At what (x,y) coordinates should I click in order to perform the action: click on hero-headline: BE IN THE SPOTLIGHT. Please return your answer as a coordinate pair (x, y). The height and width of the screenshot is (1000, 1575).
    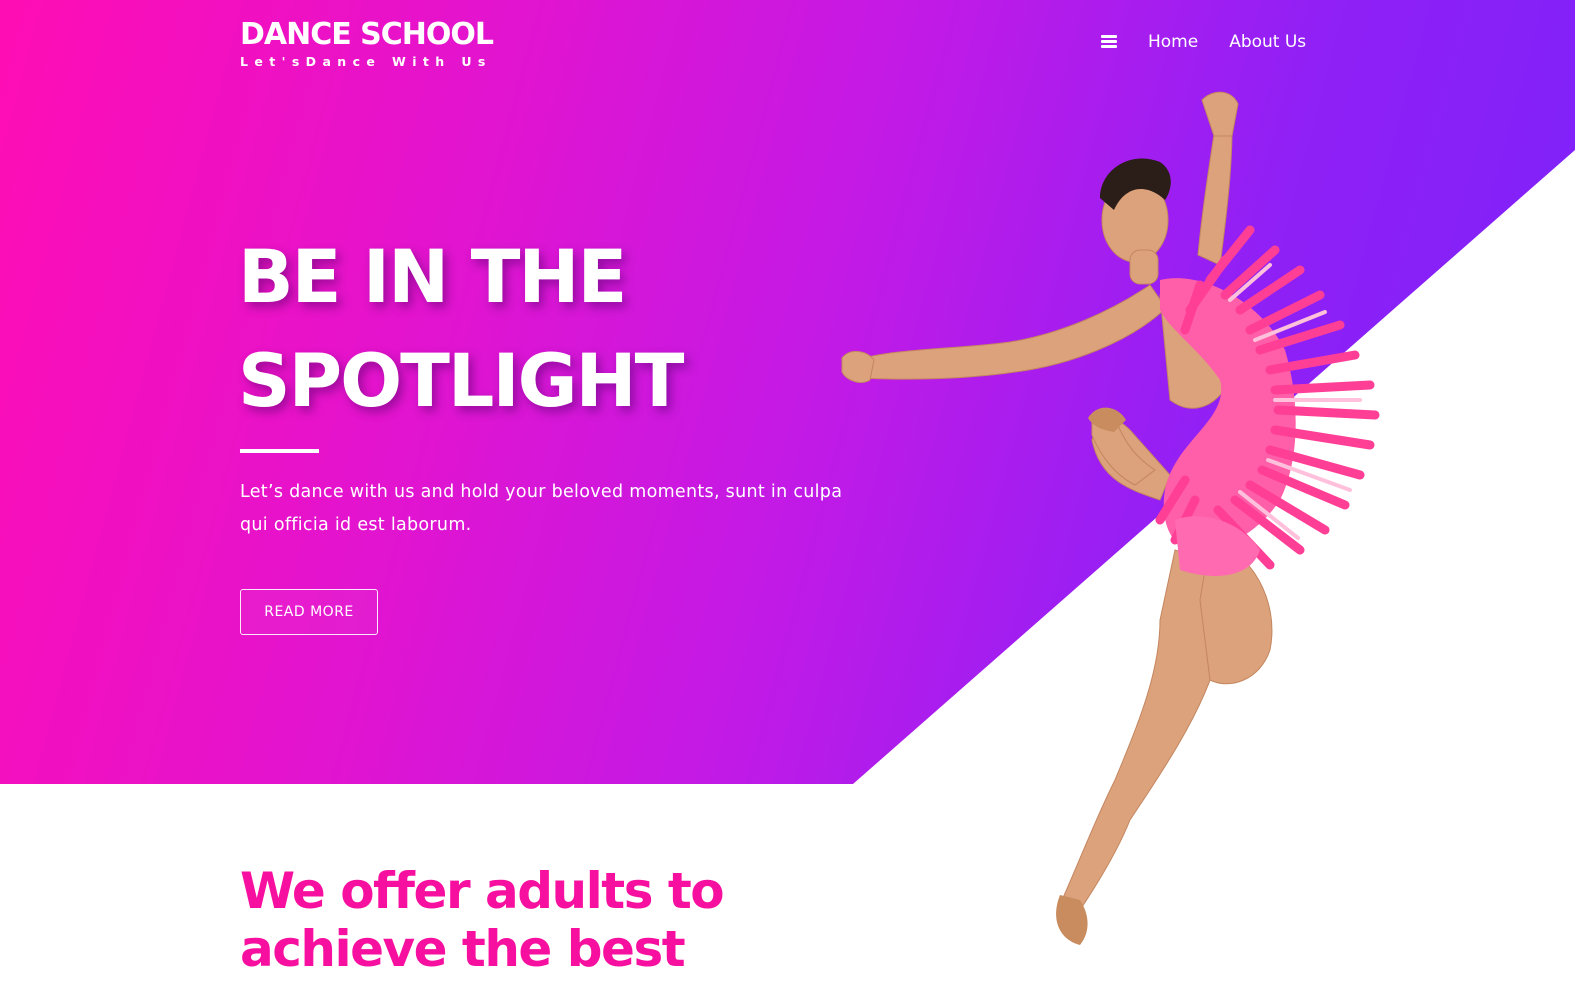
    Looking at the image, I should click on (538, 330).